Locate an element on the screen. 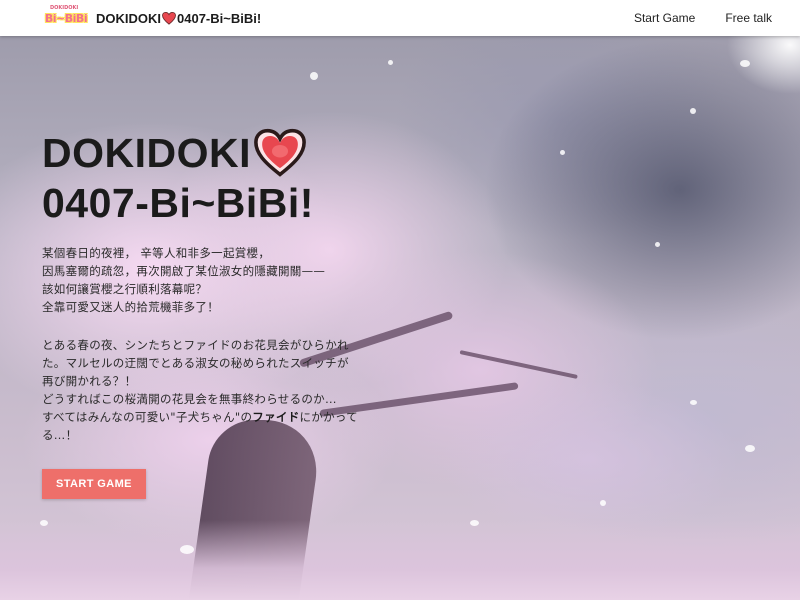  description-line: 因馬塞爾的疏忽，再次開啟了某位淑女的隱藏開關—— is located at coordinates (184, 271).